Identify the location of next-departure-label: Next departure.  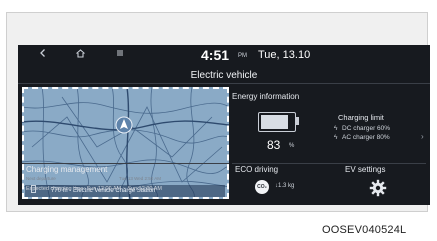
(41, 178).